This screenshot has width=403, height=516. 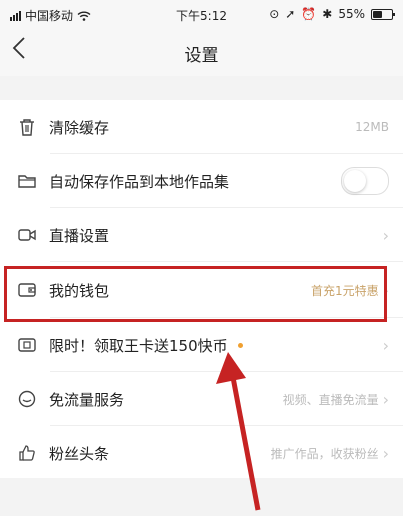 I want to click on settings-row-auto-save: 自动保存作品到本地作品集, so click(x=201, y=181).